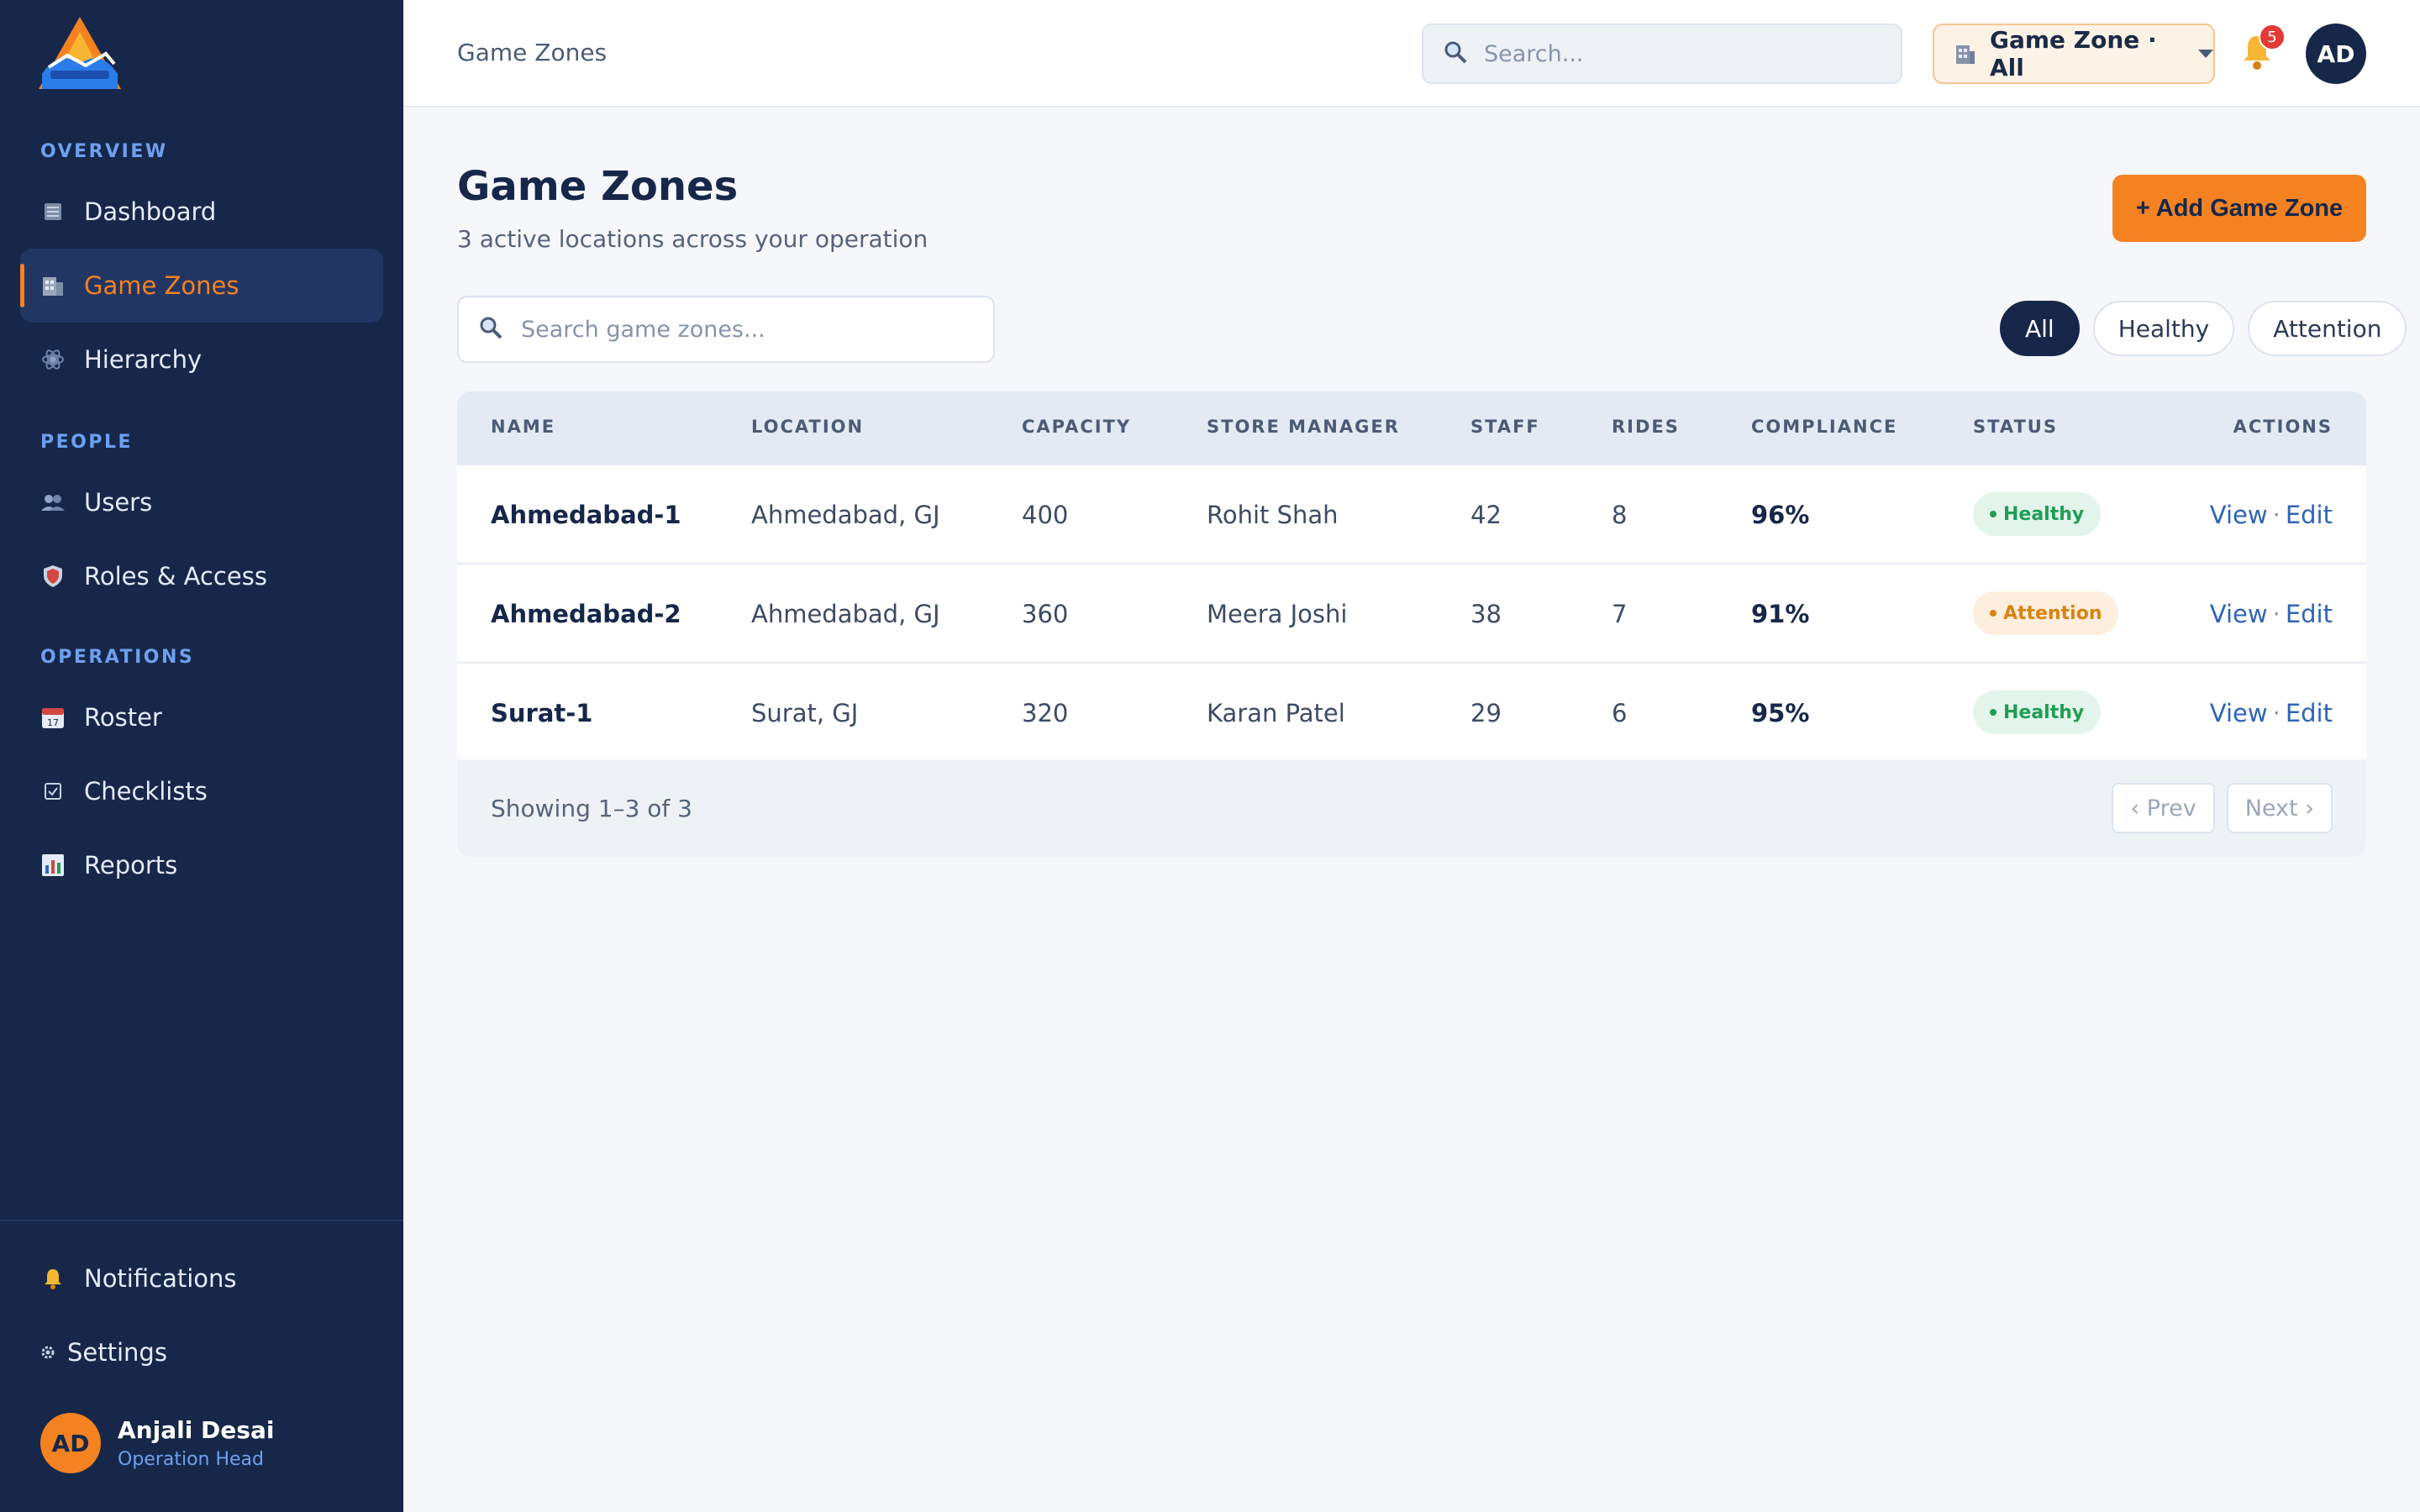 The height and width of the screenshot is (1512, 2420). Describe the element at coordinates (586, 515) in the screenshot. I see `zone-name: Ahmedabad-1` at that location.